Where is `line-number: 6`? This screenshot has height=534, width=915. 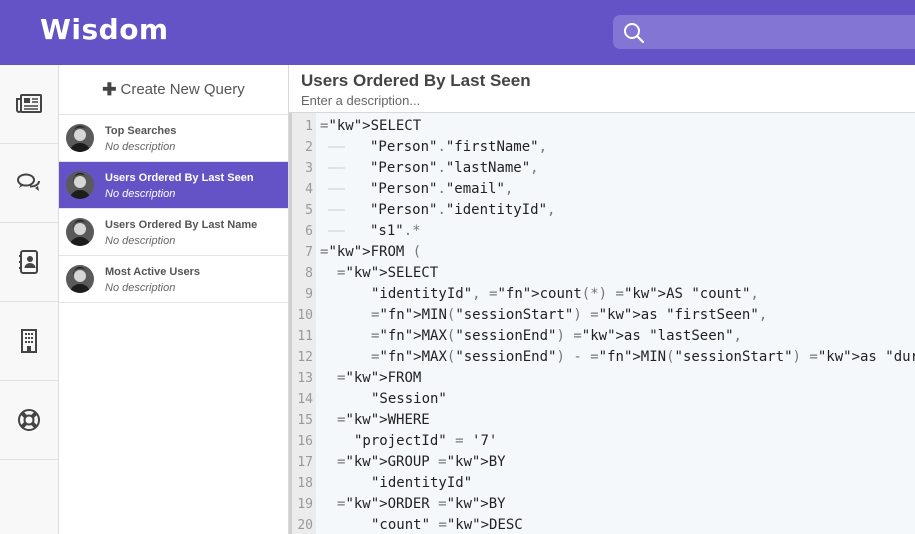
line-number: 6 is located at coordinates (309, 231).